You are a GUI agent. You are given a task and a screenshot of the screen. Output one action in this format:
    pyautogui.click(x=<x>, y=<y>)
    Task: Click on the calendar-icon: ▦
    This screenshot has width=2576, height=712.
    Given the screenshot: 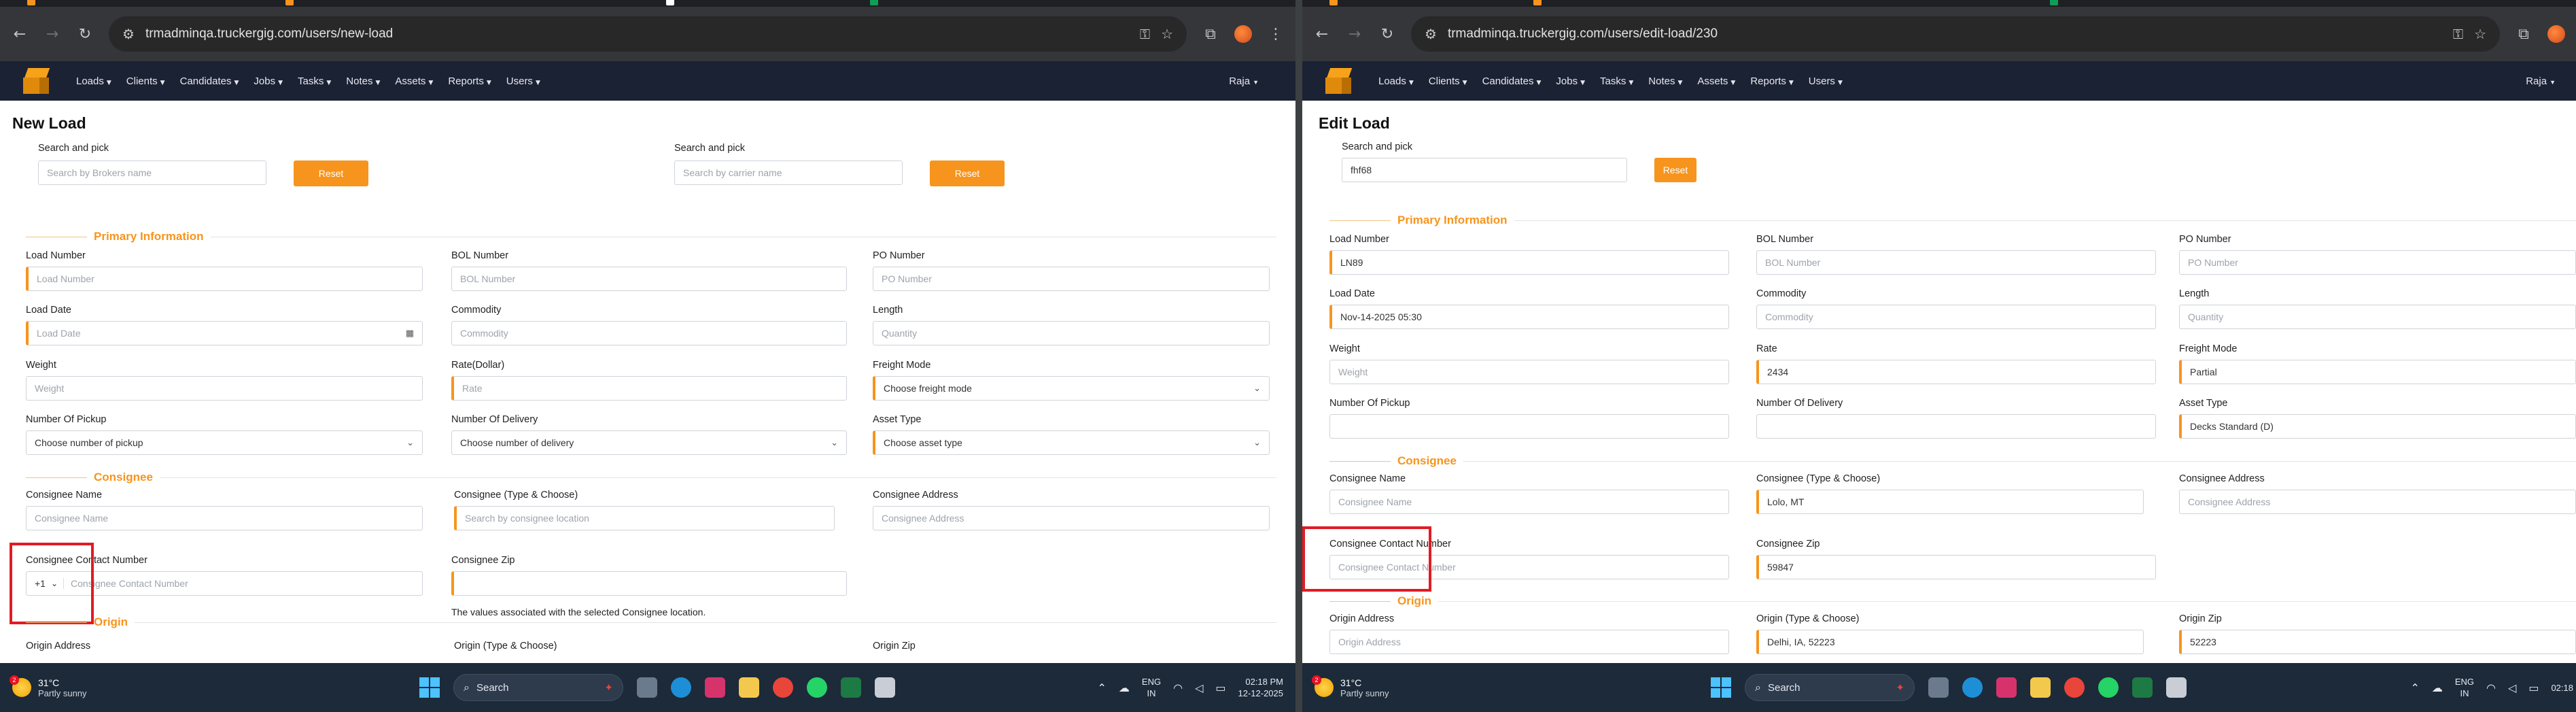 What is the action you would take?
    pyautogui.click(x=410, y=333)
    